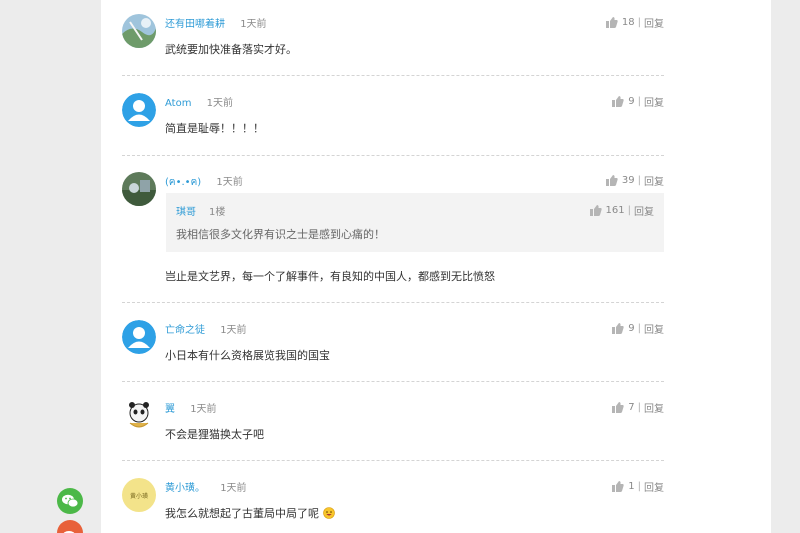  What do you see at coordinates (185, 330) in the screenshot?
I see `comment-username: 亡命之徒` at bounding box center [185, 330].